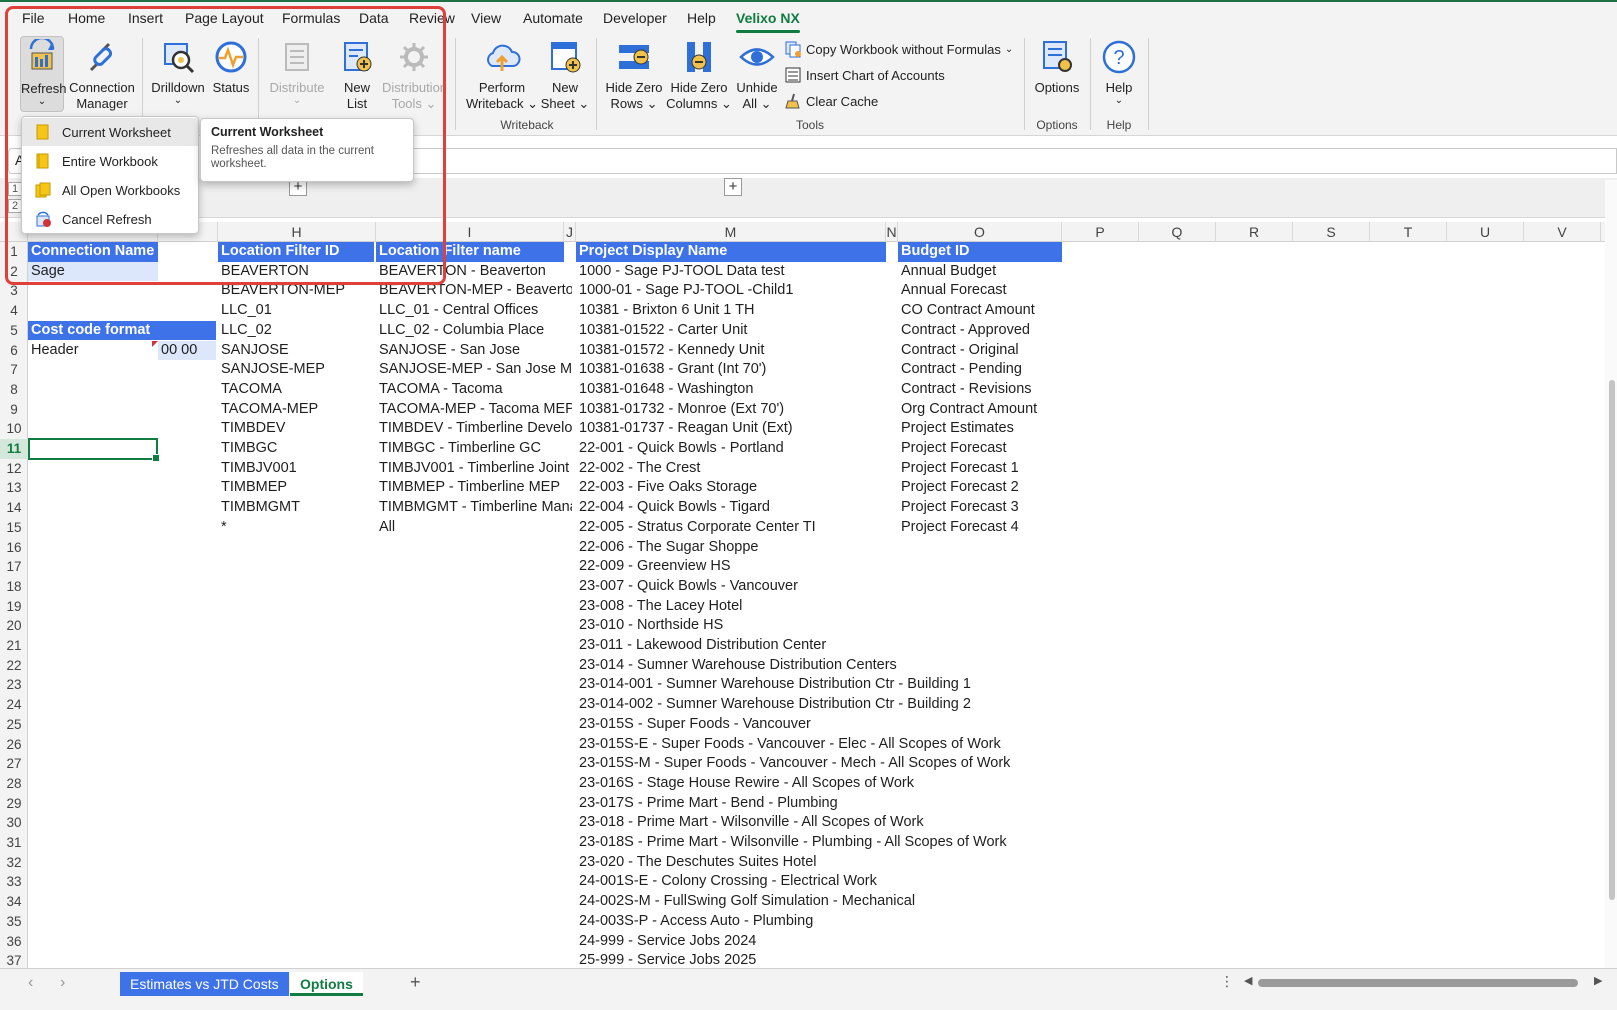  What do you see at coordinates (14, 548) in the screenshot?
I see `row-header: 16` at bounding box center [14, 548].